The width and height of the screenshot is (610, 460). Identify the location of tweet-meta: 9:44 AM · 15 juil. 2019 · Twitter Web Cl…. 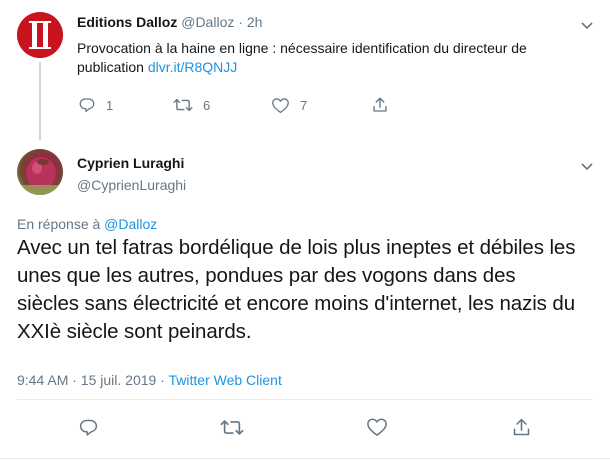
(149, 380).